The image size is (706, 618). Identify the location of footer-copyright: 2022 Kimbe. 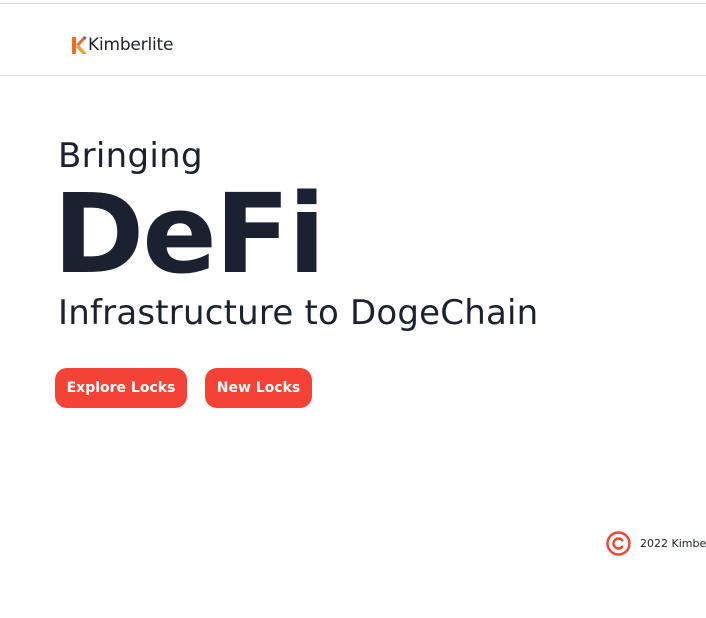
(656, 543).